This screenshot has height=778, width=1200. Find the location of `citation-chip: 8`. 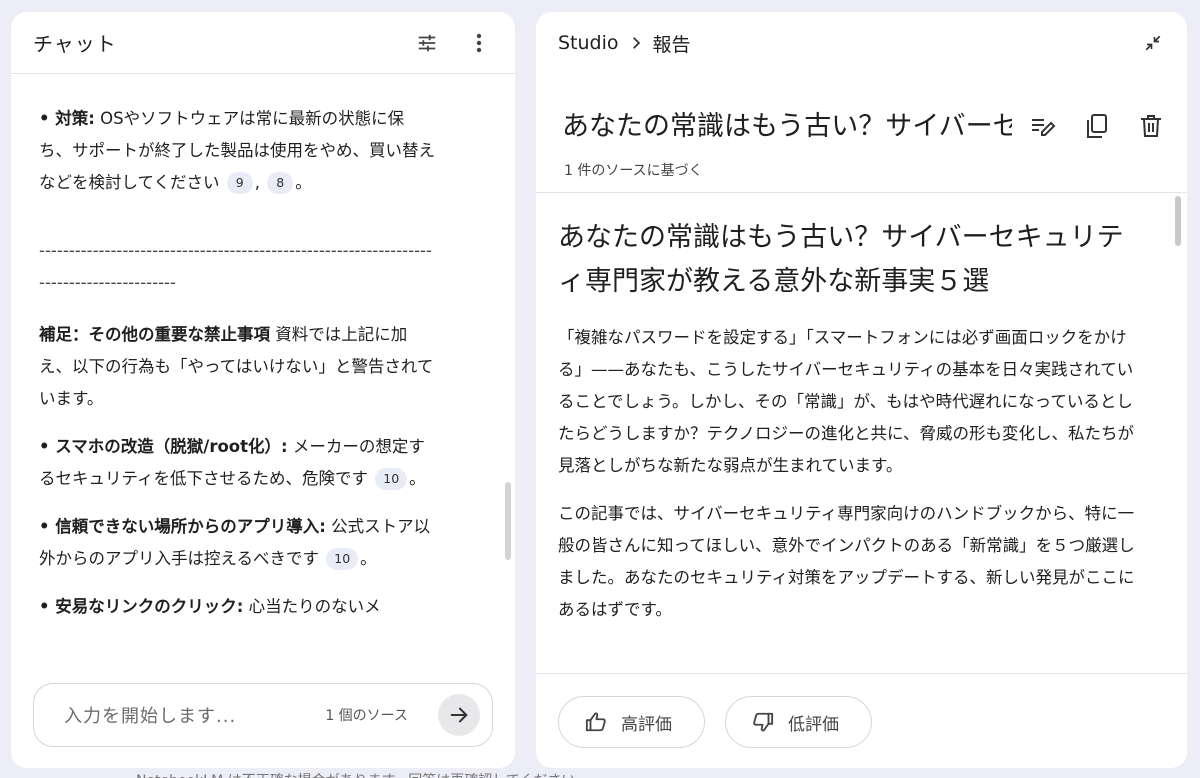

citation-chip: 8 is located at coordinates (280, 183).